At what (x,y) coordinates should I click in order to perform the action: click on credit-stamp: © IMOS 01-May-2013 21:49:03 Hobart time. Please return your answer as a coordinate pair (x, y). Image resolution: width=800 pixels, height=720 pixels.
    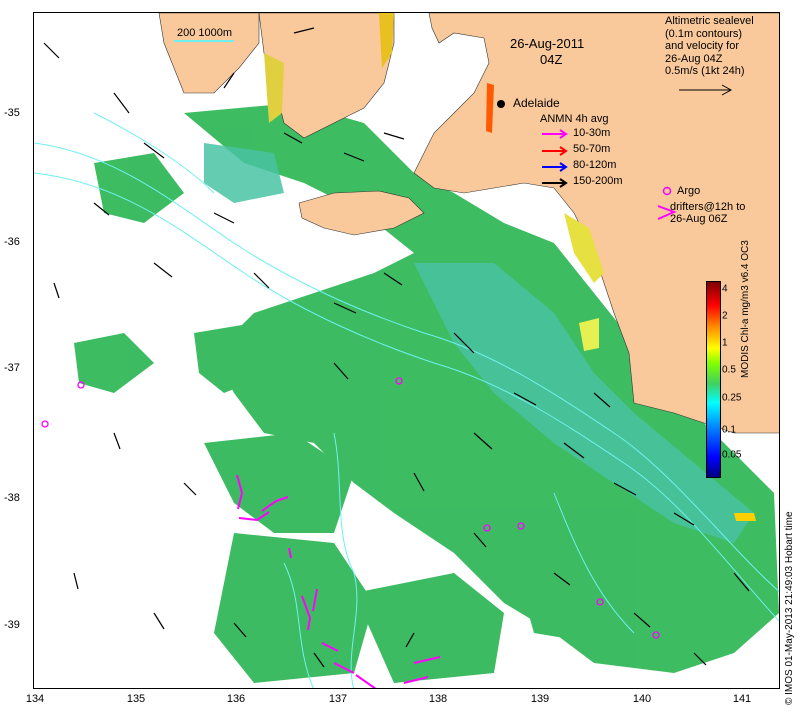
    Looking at the image, I should click on (789, 608).